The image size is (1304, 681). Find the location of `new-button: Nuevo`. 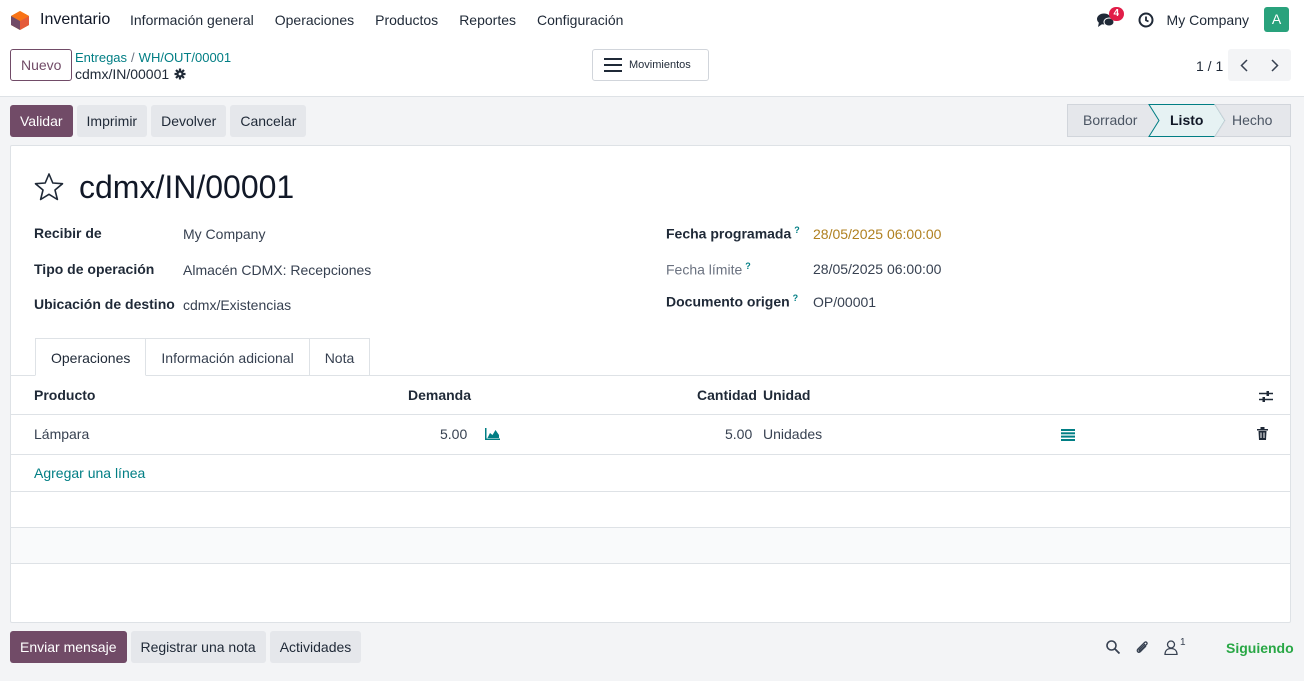

new-button: Nuevo is located at coordinates (41, 65).